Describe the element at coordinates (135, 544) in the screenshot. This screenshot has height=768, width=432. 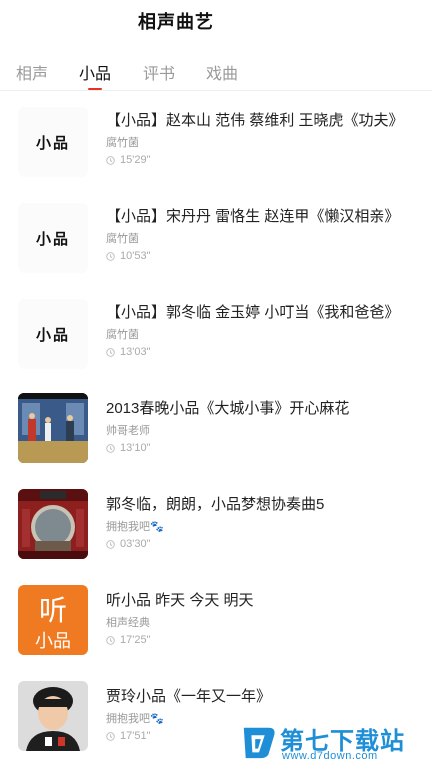
I see `duration-text: 03'30"` at that location.